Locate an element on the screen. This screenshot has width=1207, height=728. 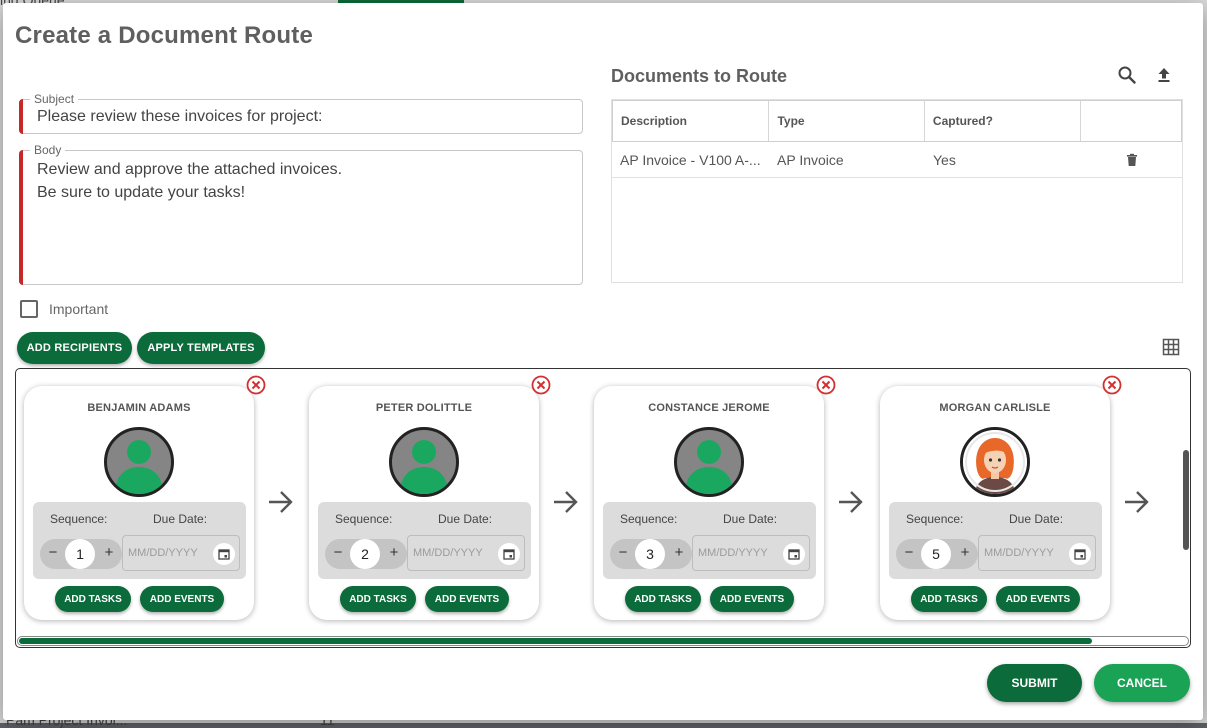
column-type: Type is located at coordinates (847, 121).